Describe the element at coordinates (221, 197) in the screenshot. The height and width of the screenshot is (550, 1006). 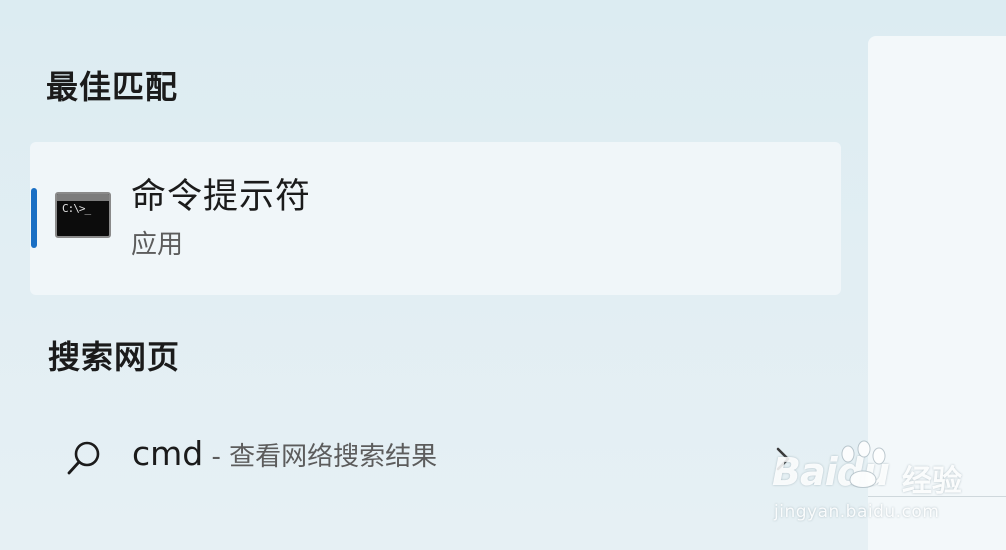
I see `app-name: 命令提示符` at that location.